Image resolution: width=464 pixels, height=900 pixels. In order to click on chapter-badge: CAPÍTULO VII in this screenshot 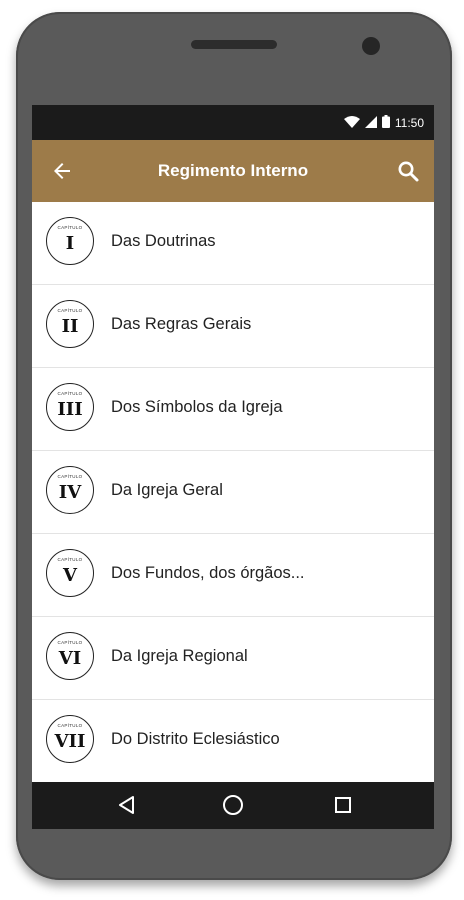, I will do `click(70, 739)`.